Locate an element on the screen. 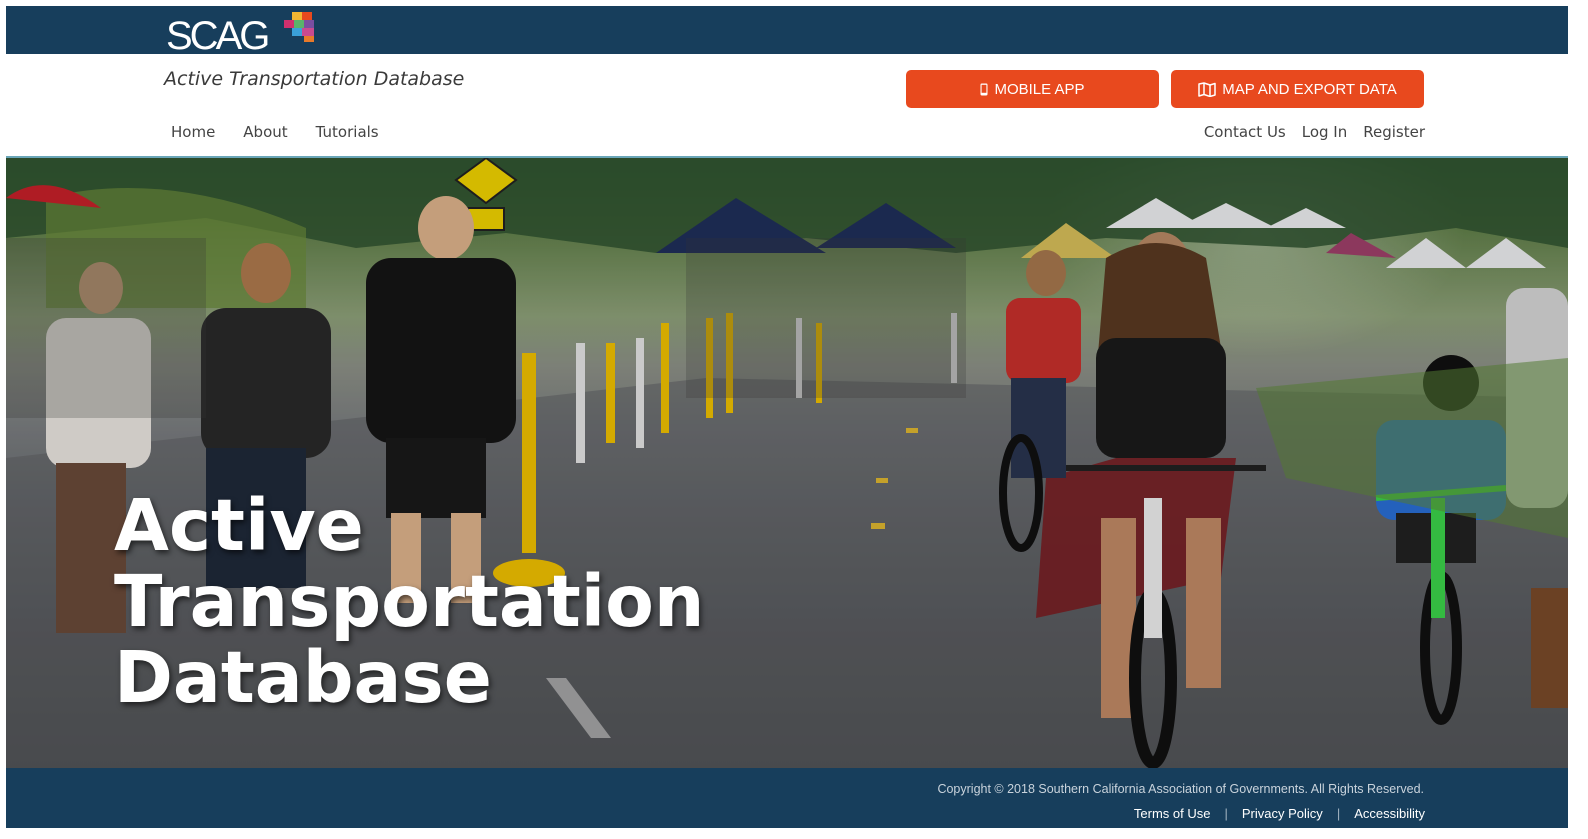 This screenshot has height=839, width=1588. logo-mark-icon is located at coordinates (299, 27).